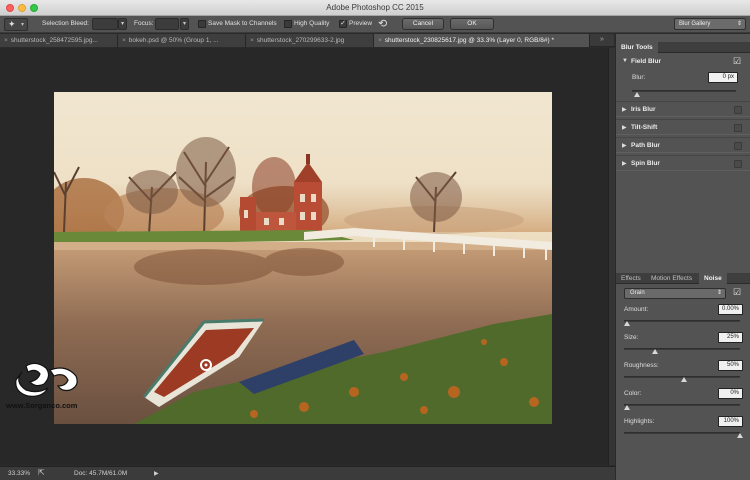 Image resolution: width=750 pixels, height=480 pixels. I want to click on size-value-field: 25%, so click(730, 337).